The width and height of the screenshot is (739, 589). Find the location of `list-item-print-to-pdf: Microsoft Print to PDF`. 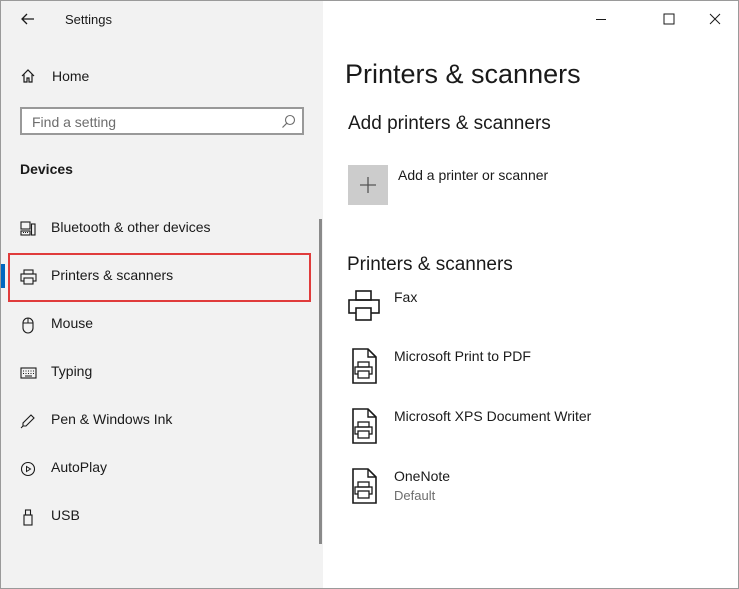

list-item-print-to-pdf: Microsoft Print to PDF is located at coordinates (527, 373).